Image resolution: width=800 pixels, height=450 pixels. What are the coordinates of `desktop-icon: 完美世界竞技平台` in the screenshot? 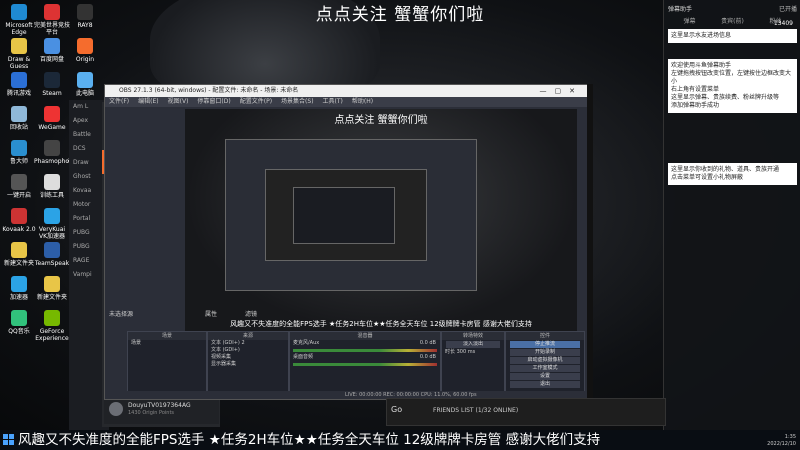 It's located at (52, 20).